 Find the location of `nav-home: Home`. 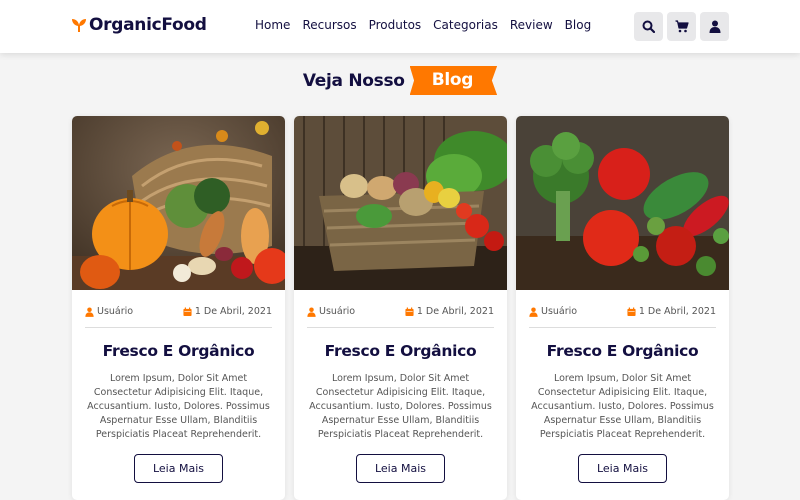

nav-home: Home is located at coordinates (272, 25).